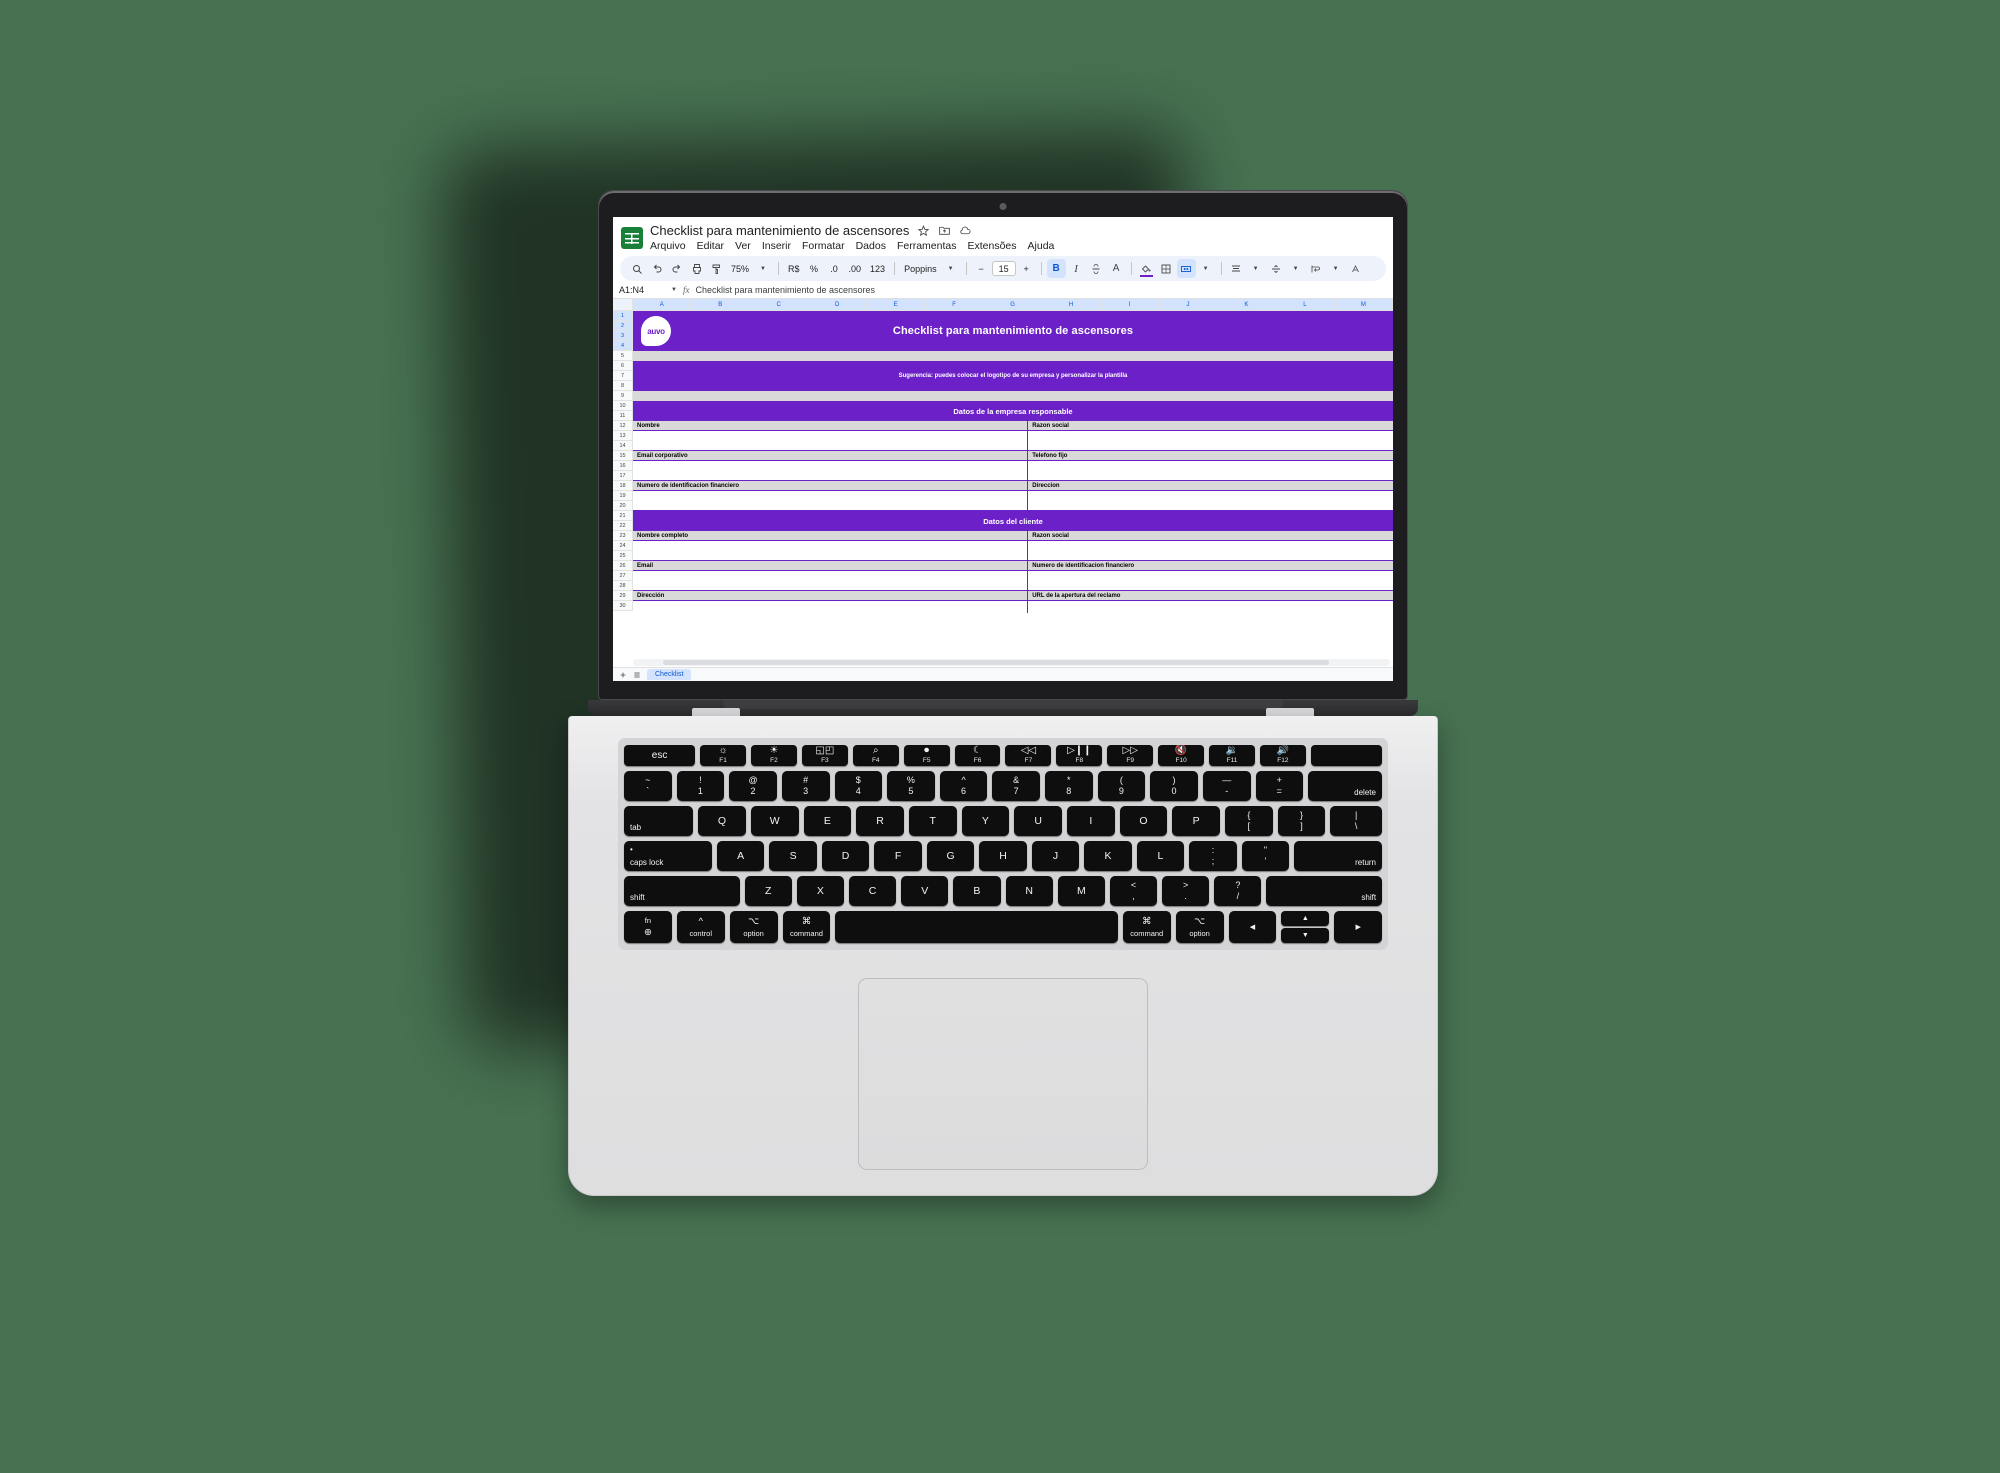 This screenshot has height=1473, width=2000. What do you see at coordinates (660, 755) in the screenshot?
I see `key-esc: esc` at bounding box center [660, 755].